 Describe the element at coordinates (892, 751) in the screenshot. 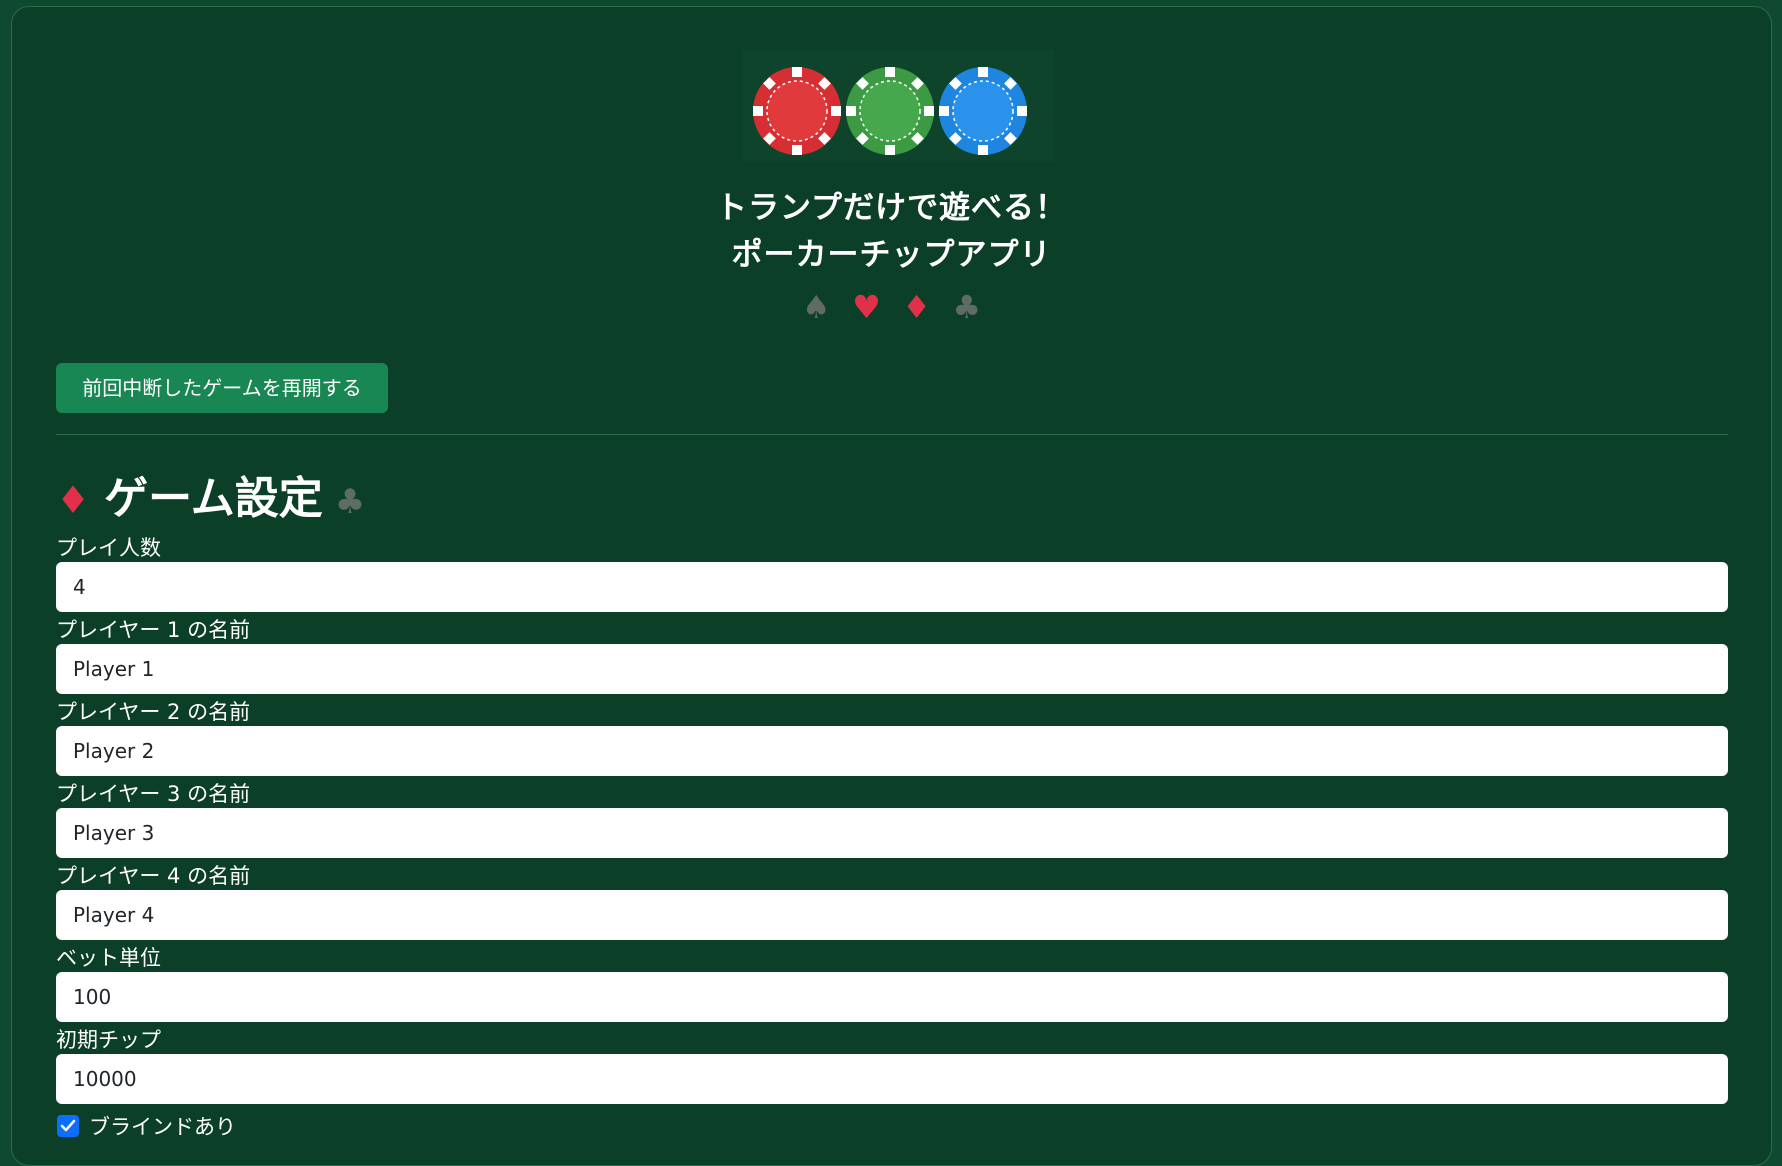

I see `player-2-name-input` at that location.